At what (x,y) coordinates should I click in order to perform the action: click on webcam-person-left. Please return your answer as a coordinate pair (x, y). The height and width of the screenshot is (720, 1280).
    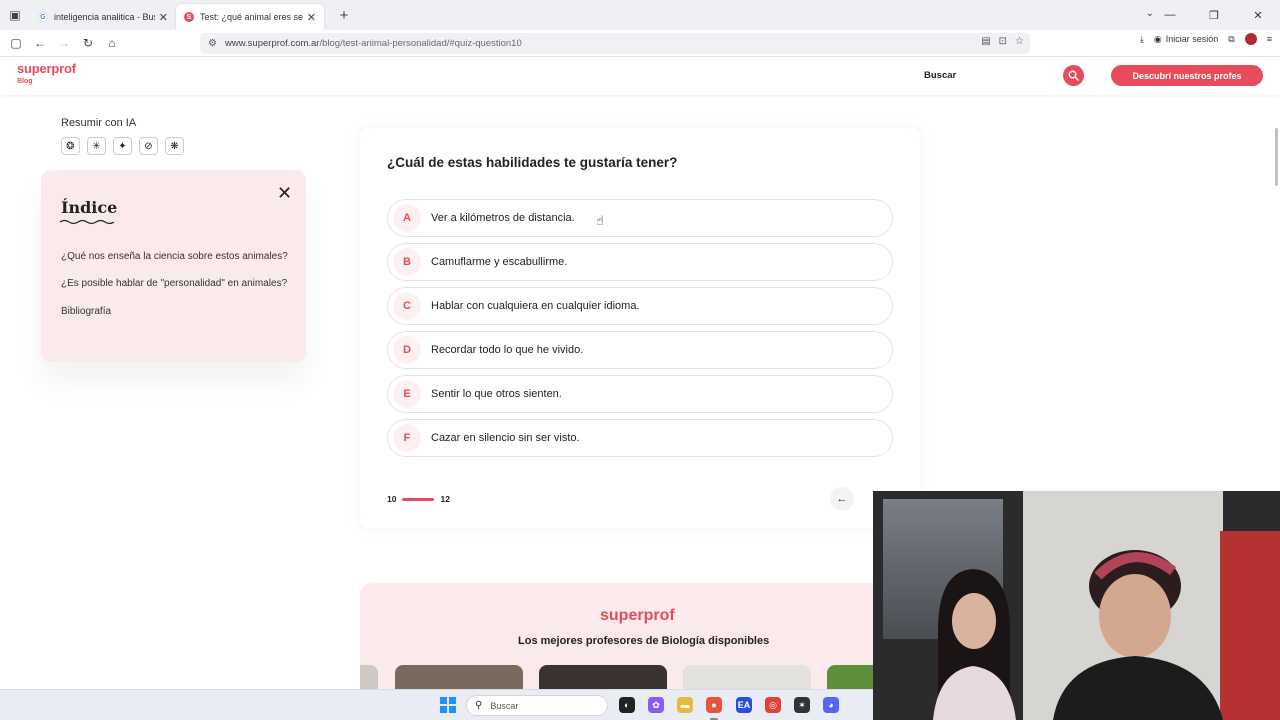
    Looking at the image, I should click on (974, 644).